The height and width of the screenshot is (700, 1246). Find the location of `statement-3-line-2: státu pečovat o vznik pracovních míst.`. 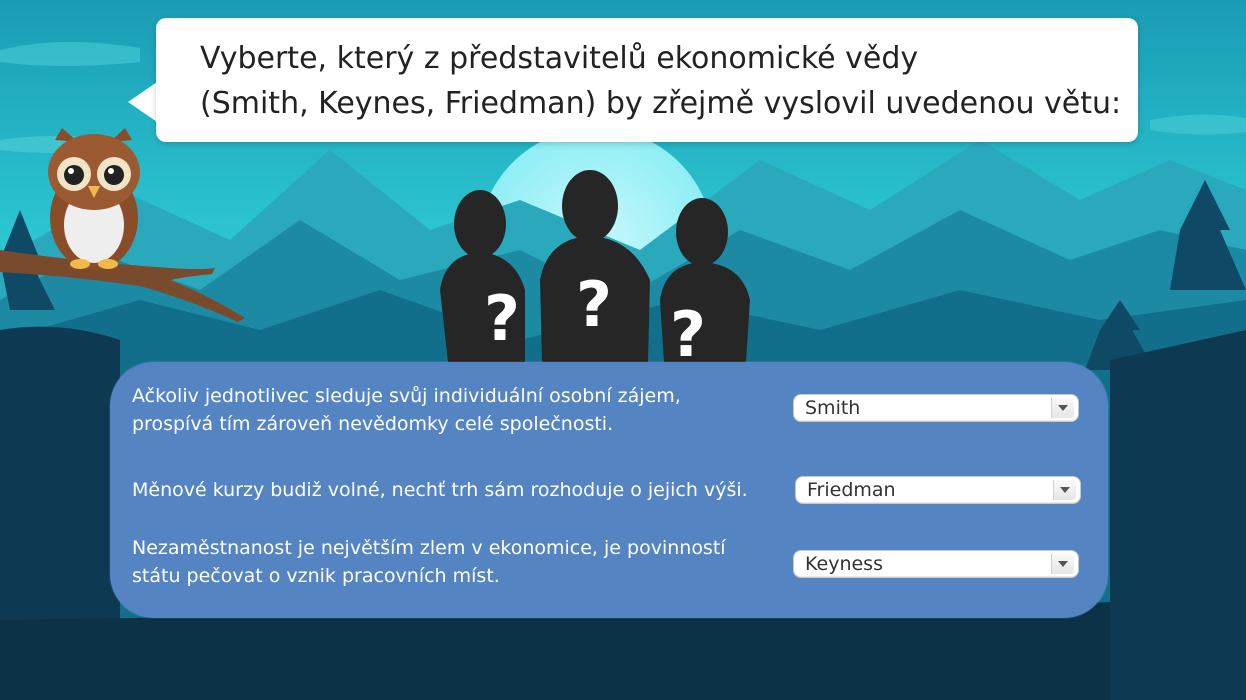

statement-3-line-2: státu pečovat o vznik pracovních míst. is located at coordinates (316, 576).